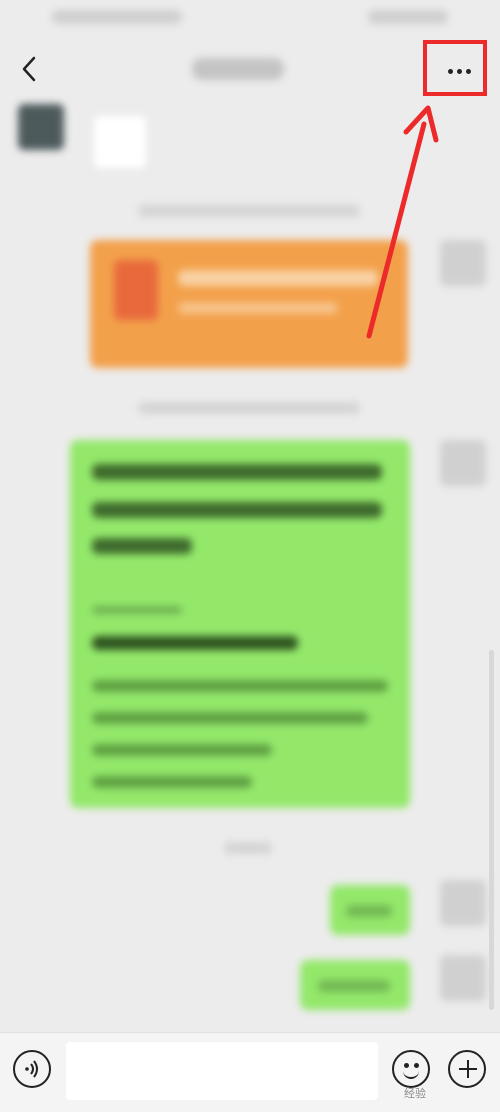 This screenshot has width=500, height=1112. What do you see at coordinates (408, 17) in the screenshot?
I see `status-bar-right` at bounding box center [408, 17].